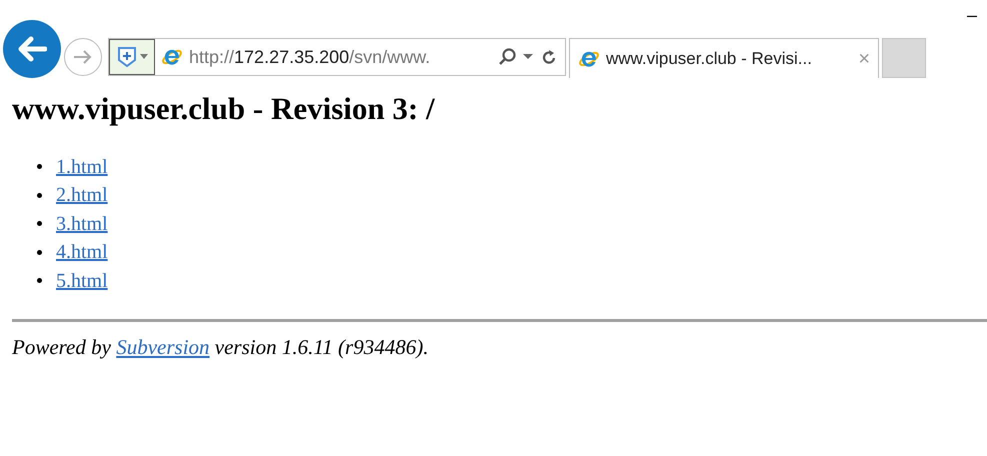  Describe the element at coordinates (82, 195) in the screenshot. I see `file-link: 2.html` at that location.